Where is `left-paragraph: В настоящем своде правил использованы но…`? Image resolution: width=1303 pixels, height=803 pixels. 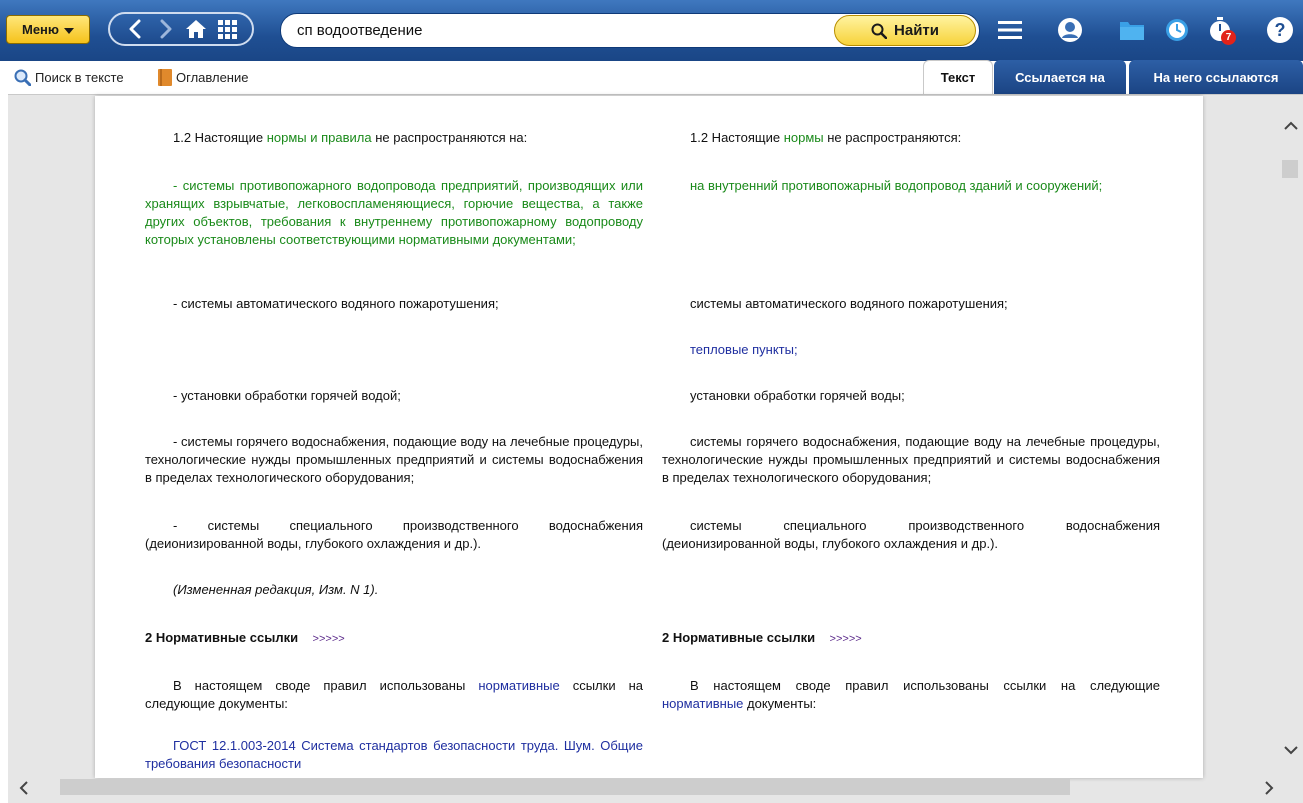 left-paragraph: В настоящем своде правил использованы но… is located at coordinates (394, 695).